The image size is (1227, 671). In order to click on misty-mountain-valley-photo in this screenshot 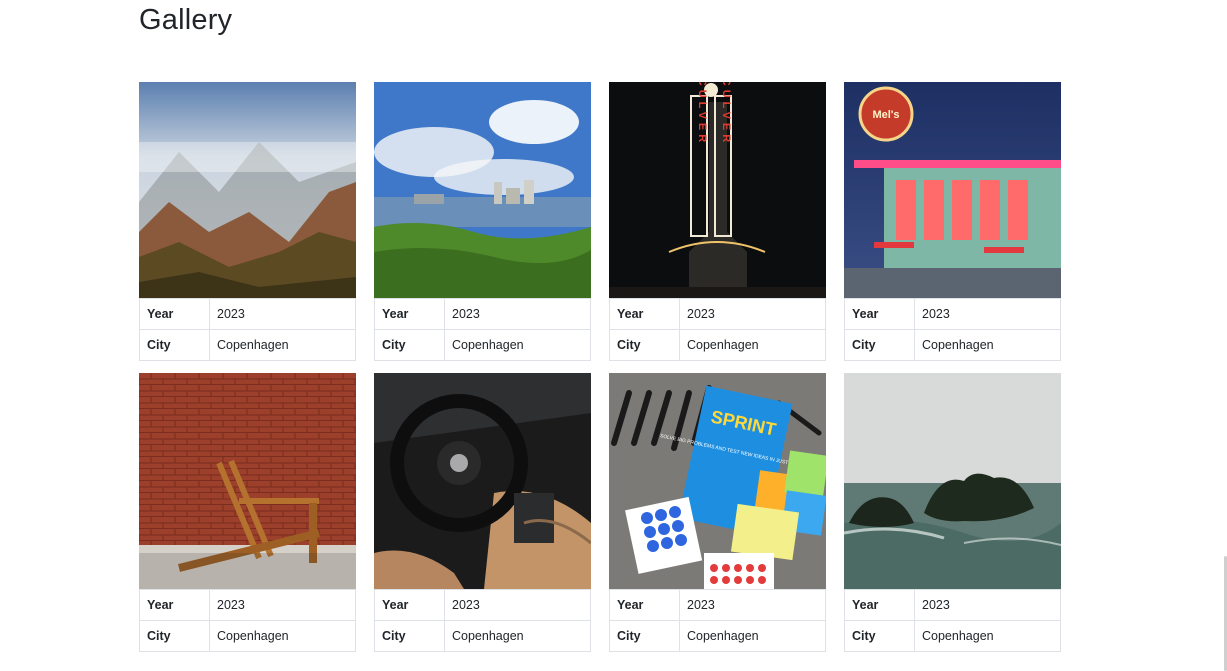, I will do `click(247, 190)`.